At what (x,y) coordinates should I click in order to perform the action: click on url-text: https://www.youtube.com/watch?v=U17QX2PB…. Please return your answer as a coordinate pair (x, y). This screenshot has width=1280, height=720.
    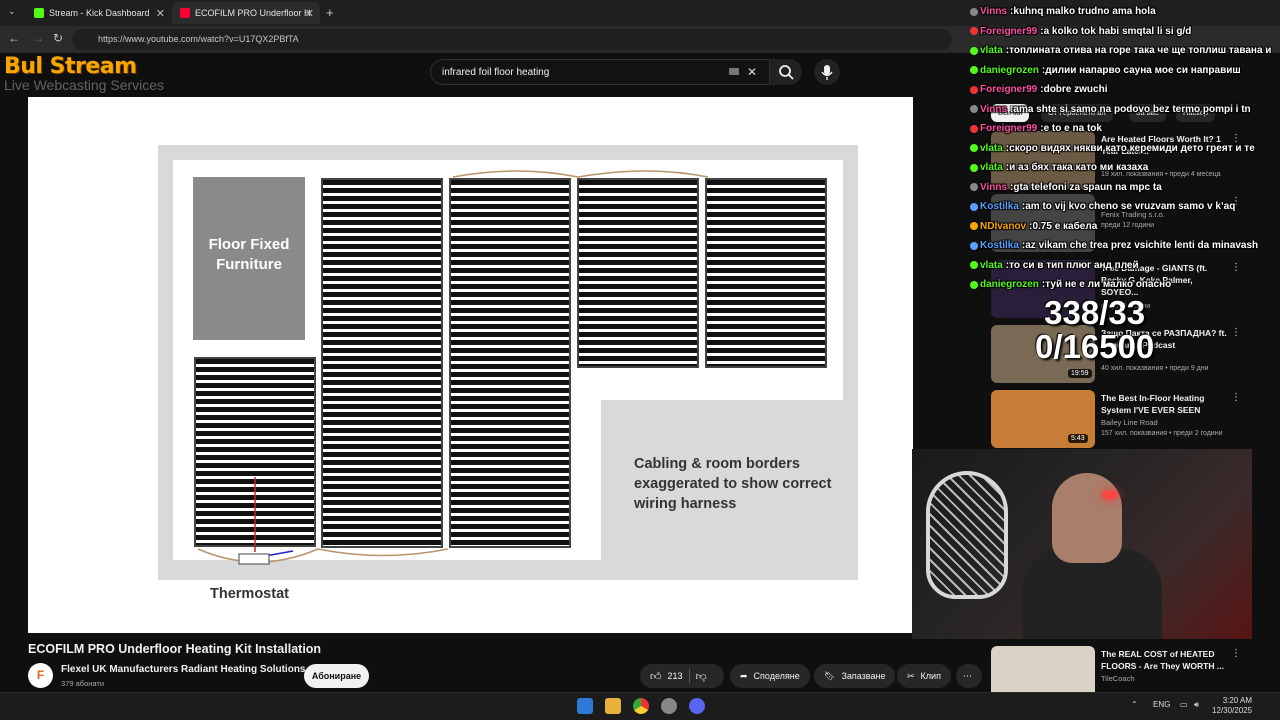
    Looking at the image, I should click on (198, 39).